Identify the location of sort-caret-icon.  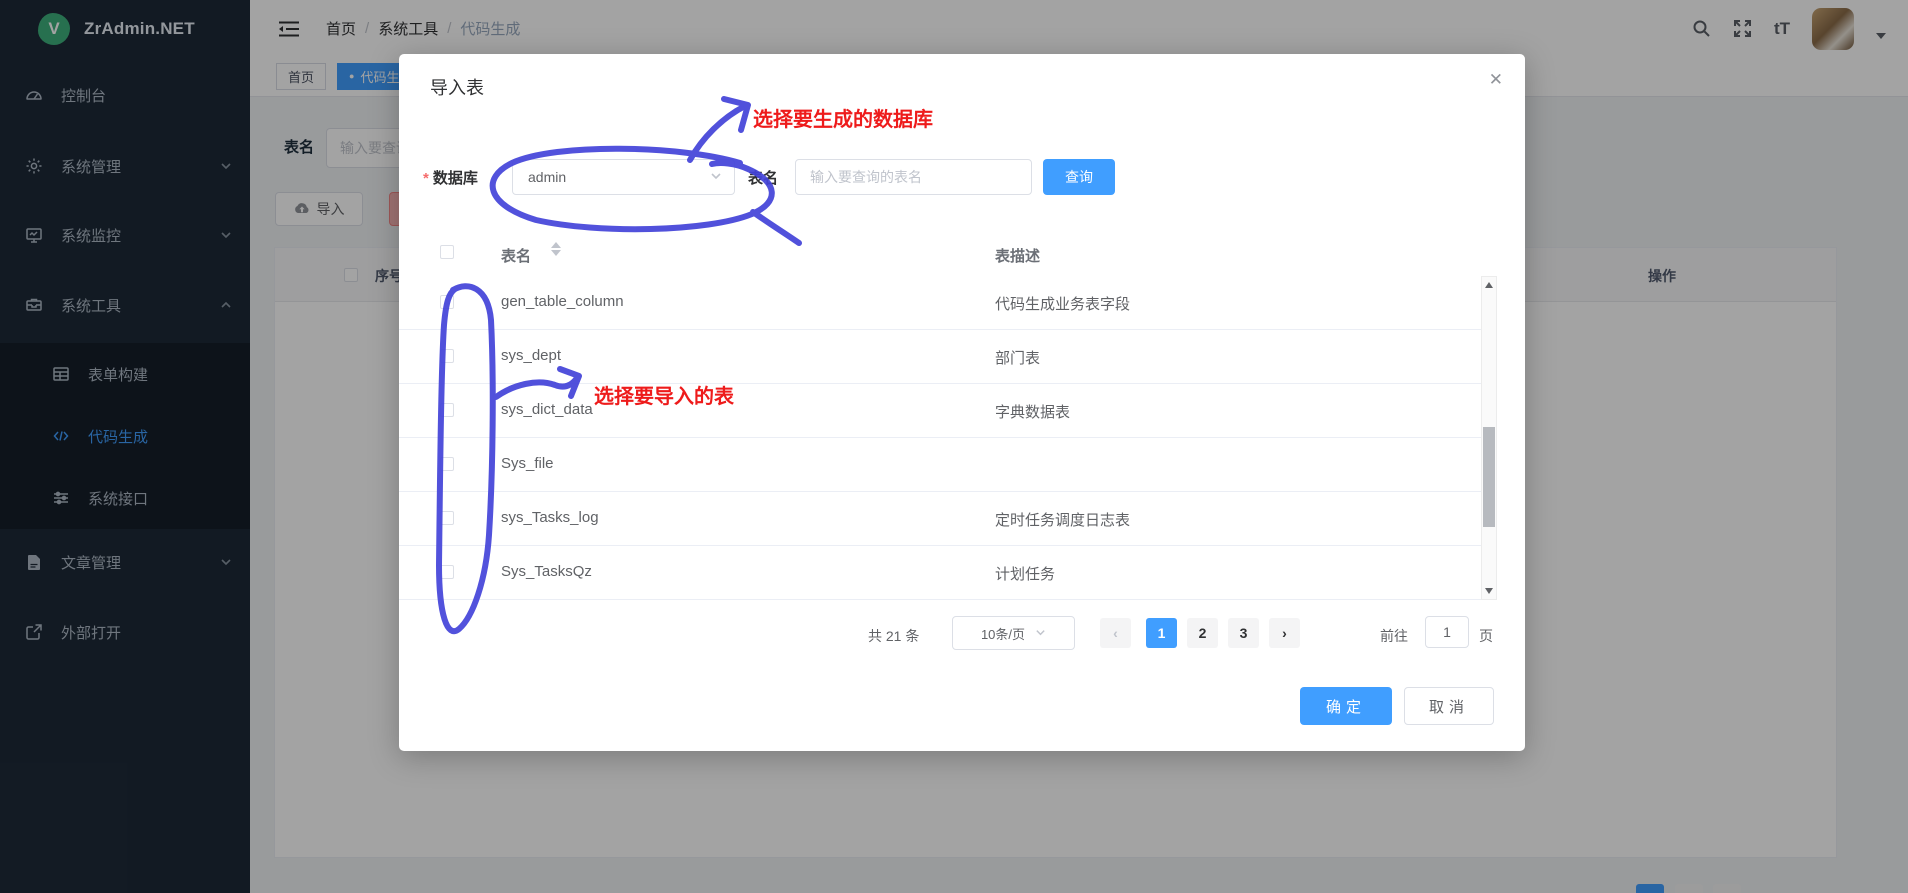
(556, 249).